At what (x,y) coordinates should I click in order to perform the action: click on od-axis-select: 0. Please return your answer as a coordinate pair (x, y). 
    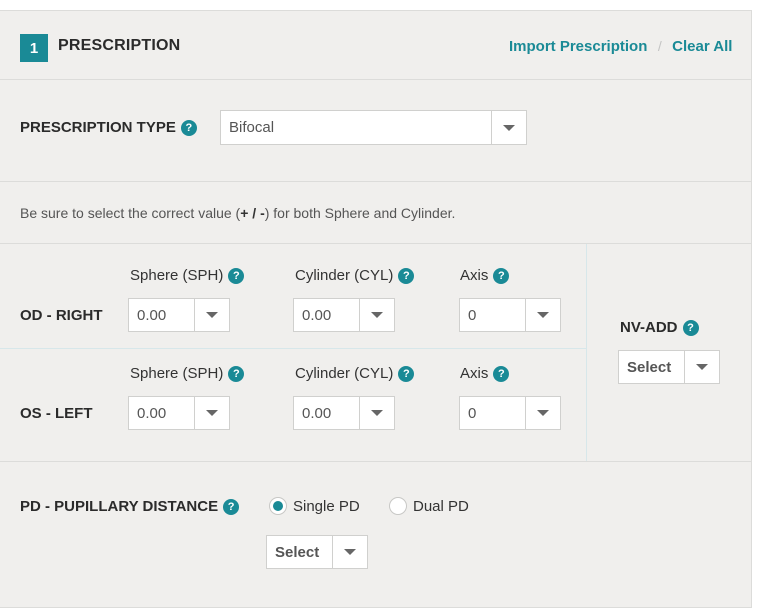
    Looking at the image, I should click on (510, 315).